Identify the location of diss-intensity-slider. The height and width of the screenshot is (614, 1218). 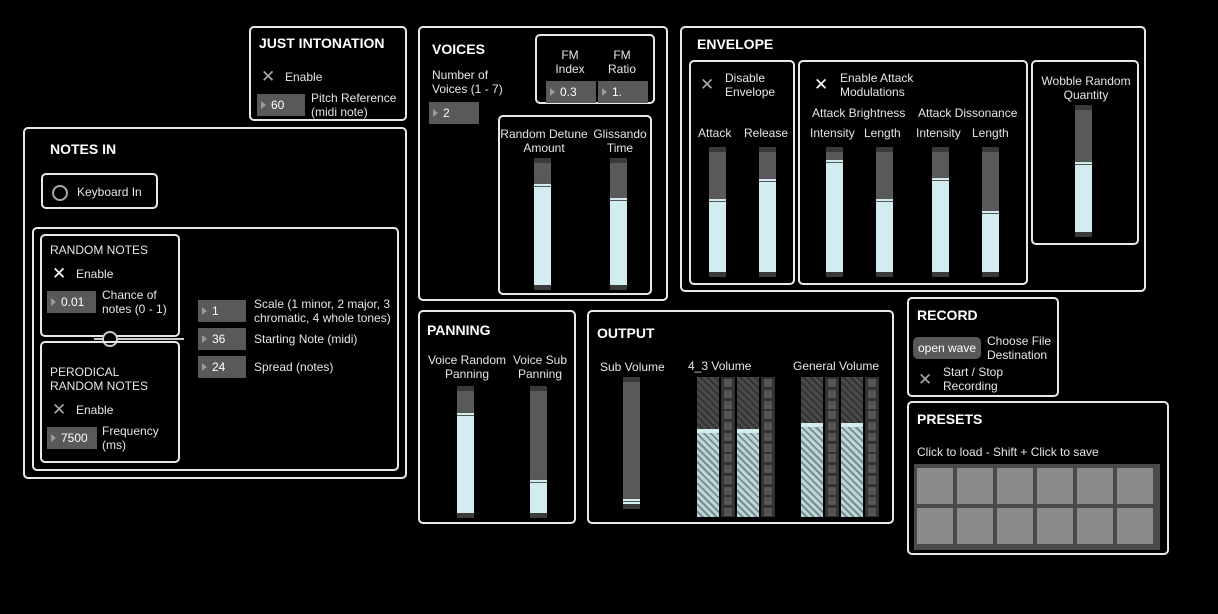
(940, 212).